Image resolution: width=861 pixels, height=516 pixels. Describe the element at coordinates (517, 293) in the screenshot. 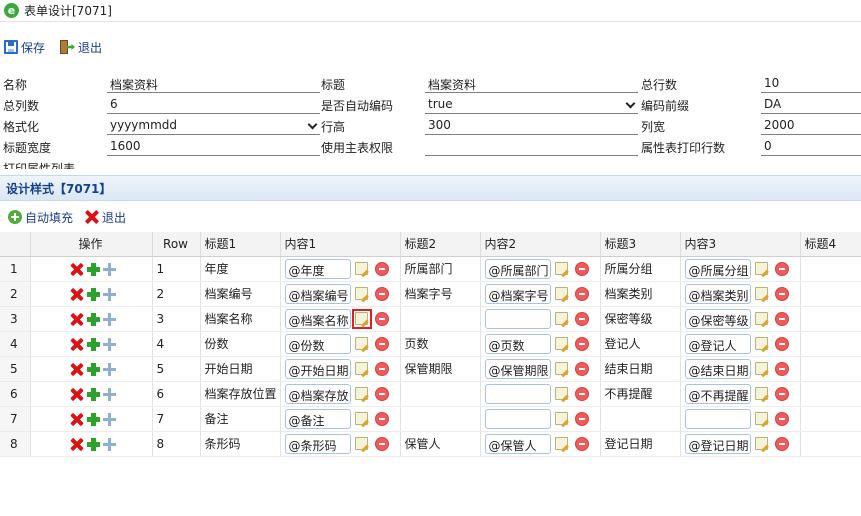

I see `content-input: @档案字号` at that location.